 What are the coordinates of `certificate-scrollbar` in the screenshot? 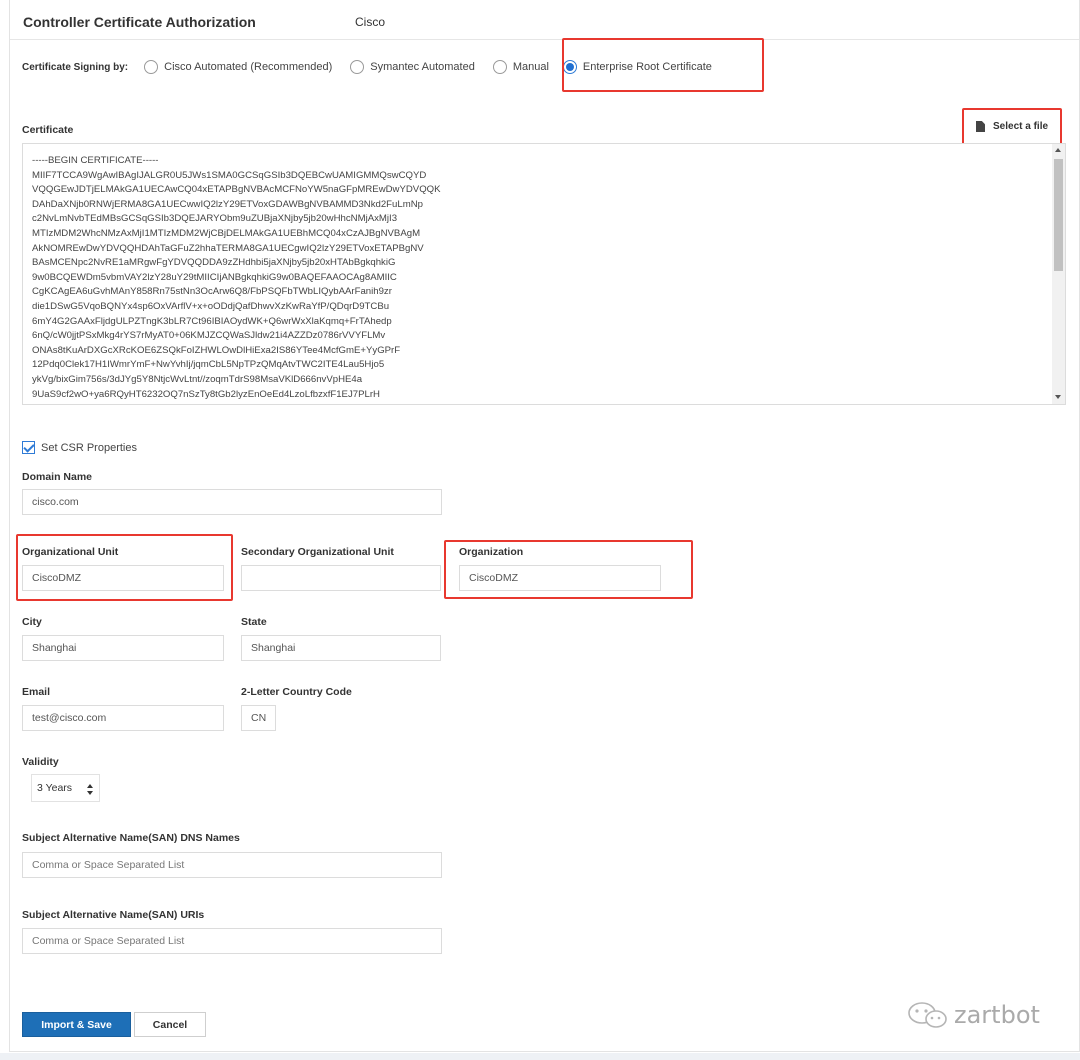 It's located at (1058, 274).